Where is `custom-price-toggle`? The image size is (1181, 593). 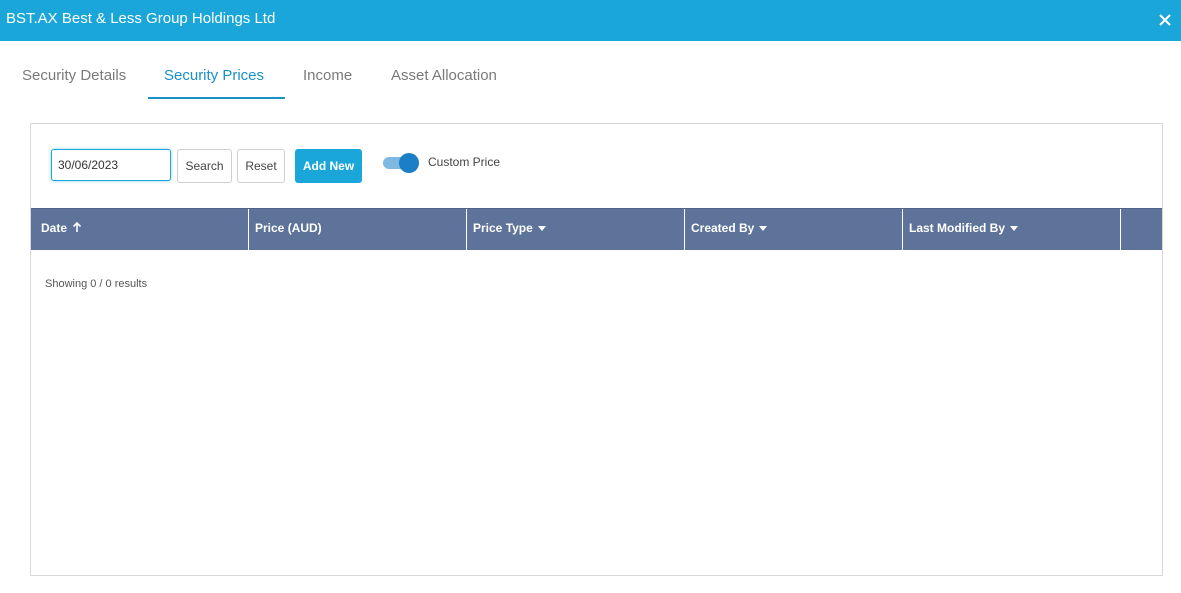 custom-price-toggle is located at coordinates (401, 163).